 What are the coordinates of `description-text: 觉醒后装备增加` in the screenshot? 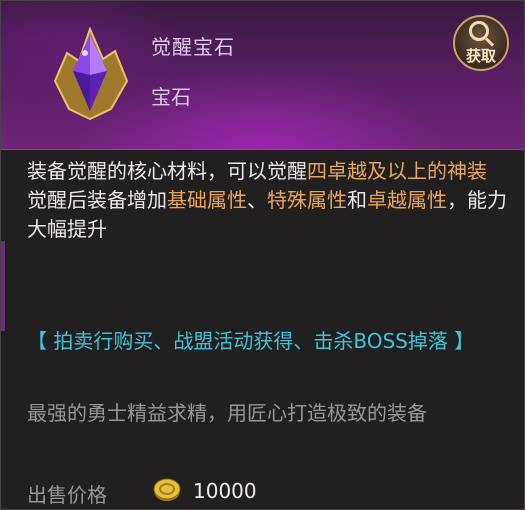 It's located at (97, 200).